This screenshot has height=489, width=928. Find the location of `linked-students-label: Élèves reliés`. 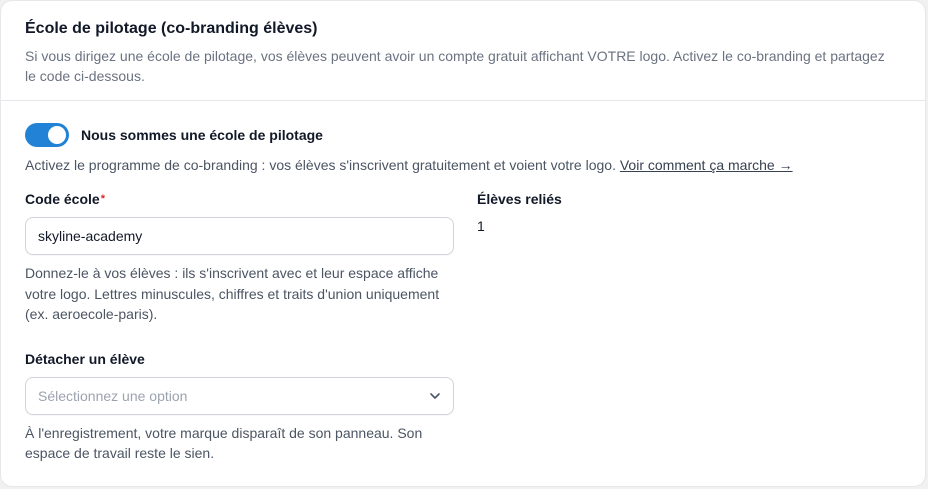

linked-students-label: Élèves reliés is located at coordinates (519, 199).